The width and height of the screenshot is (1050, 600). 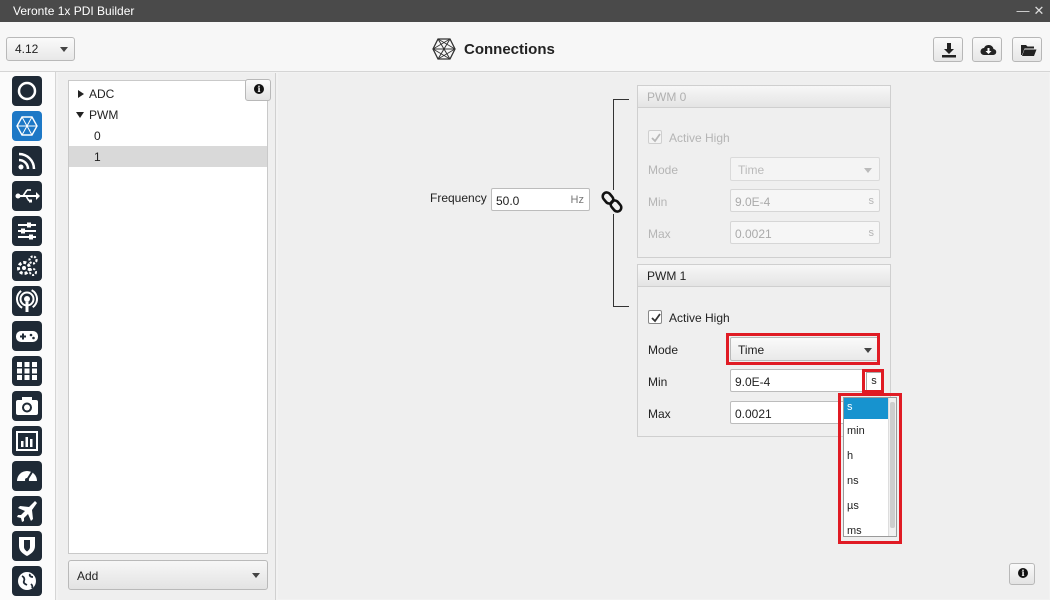 I want to click on sidebar-item-feed, so click(x=27, y=161).